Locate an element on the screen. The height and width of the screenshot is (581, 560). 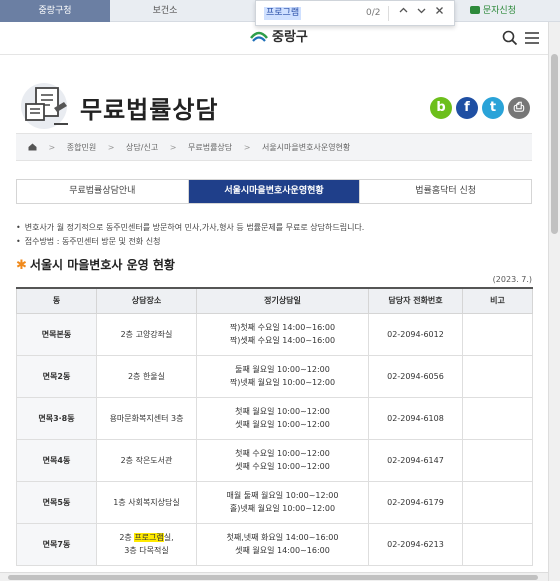
vertical-scroll-thumb is located at coordinates (554, 144).